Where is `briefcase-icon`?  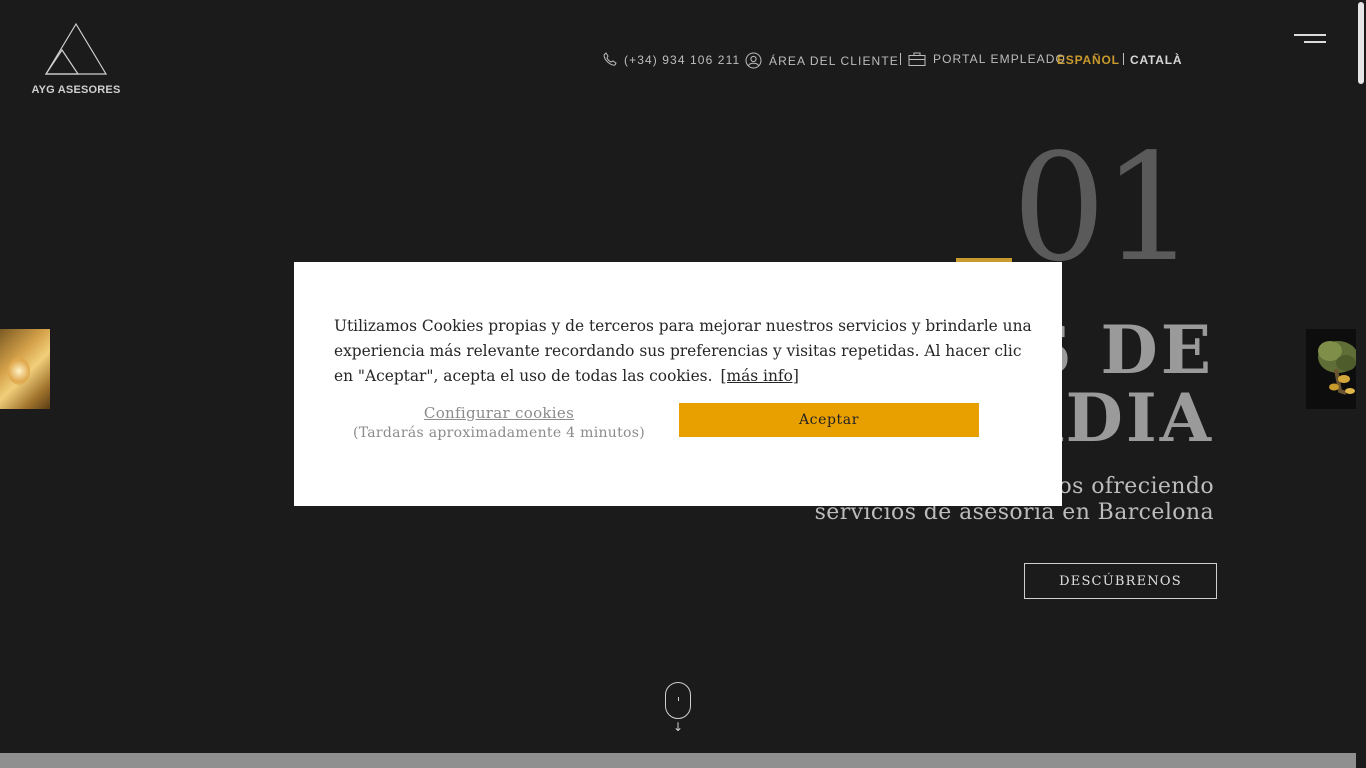 briefcase-icon is located at coordinates (917, 59).